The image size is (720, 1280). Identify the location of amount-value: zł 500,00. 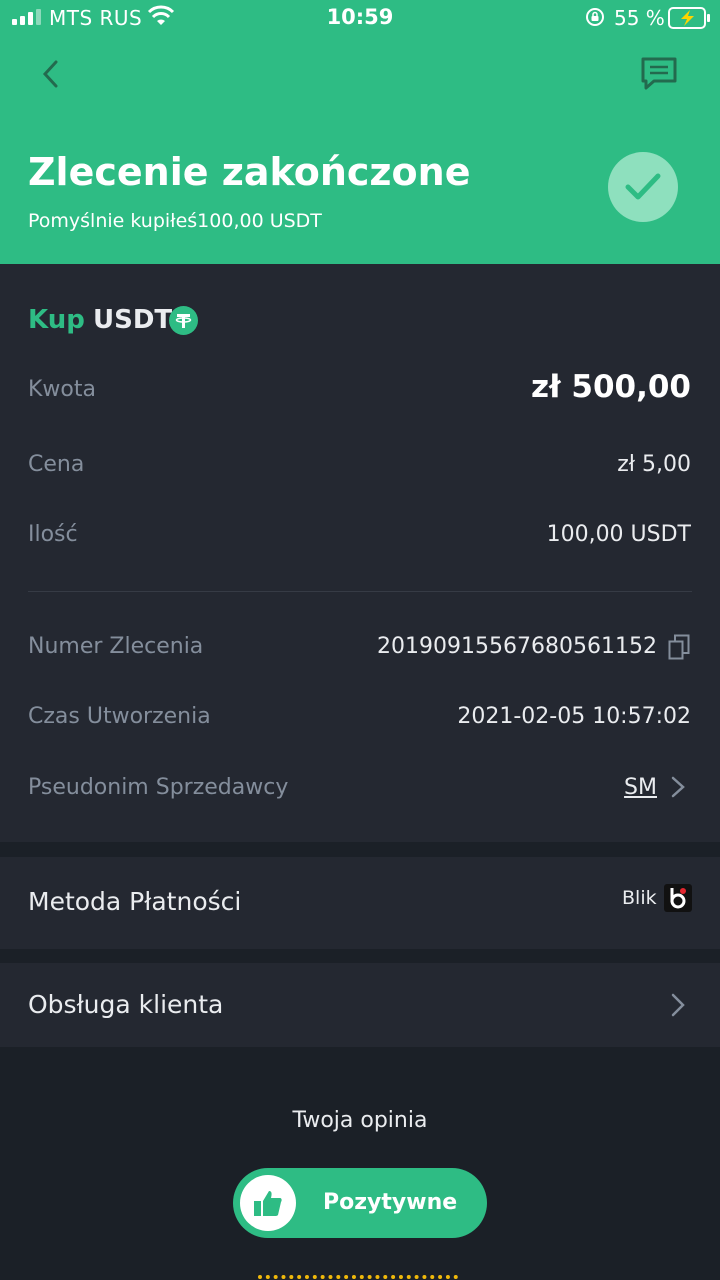
(611, 387).